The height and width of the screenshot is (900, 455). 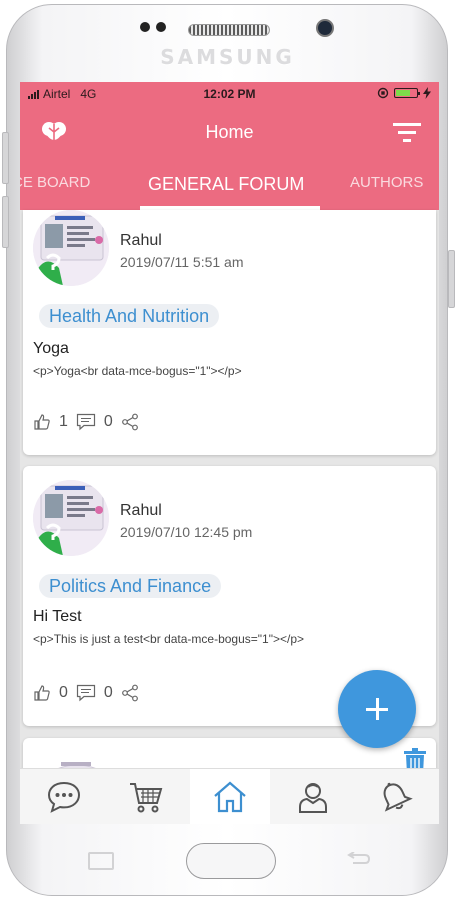 What do you see at coordinates (57, 617) in the screenshot?
I see `post-title: Hi Test` at bounding box center [57, 617].